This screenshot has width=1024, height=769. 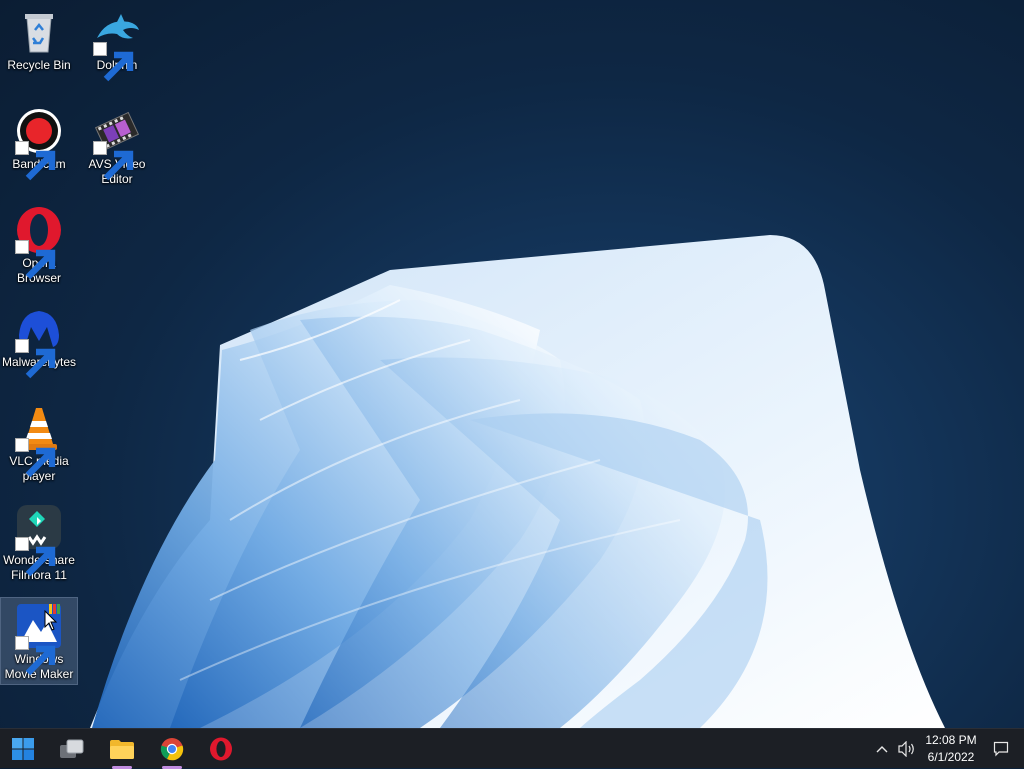 I want to click on opera-icon, so click(x=221, y=749).